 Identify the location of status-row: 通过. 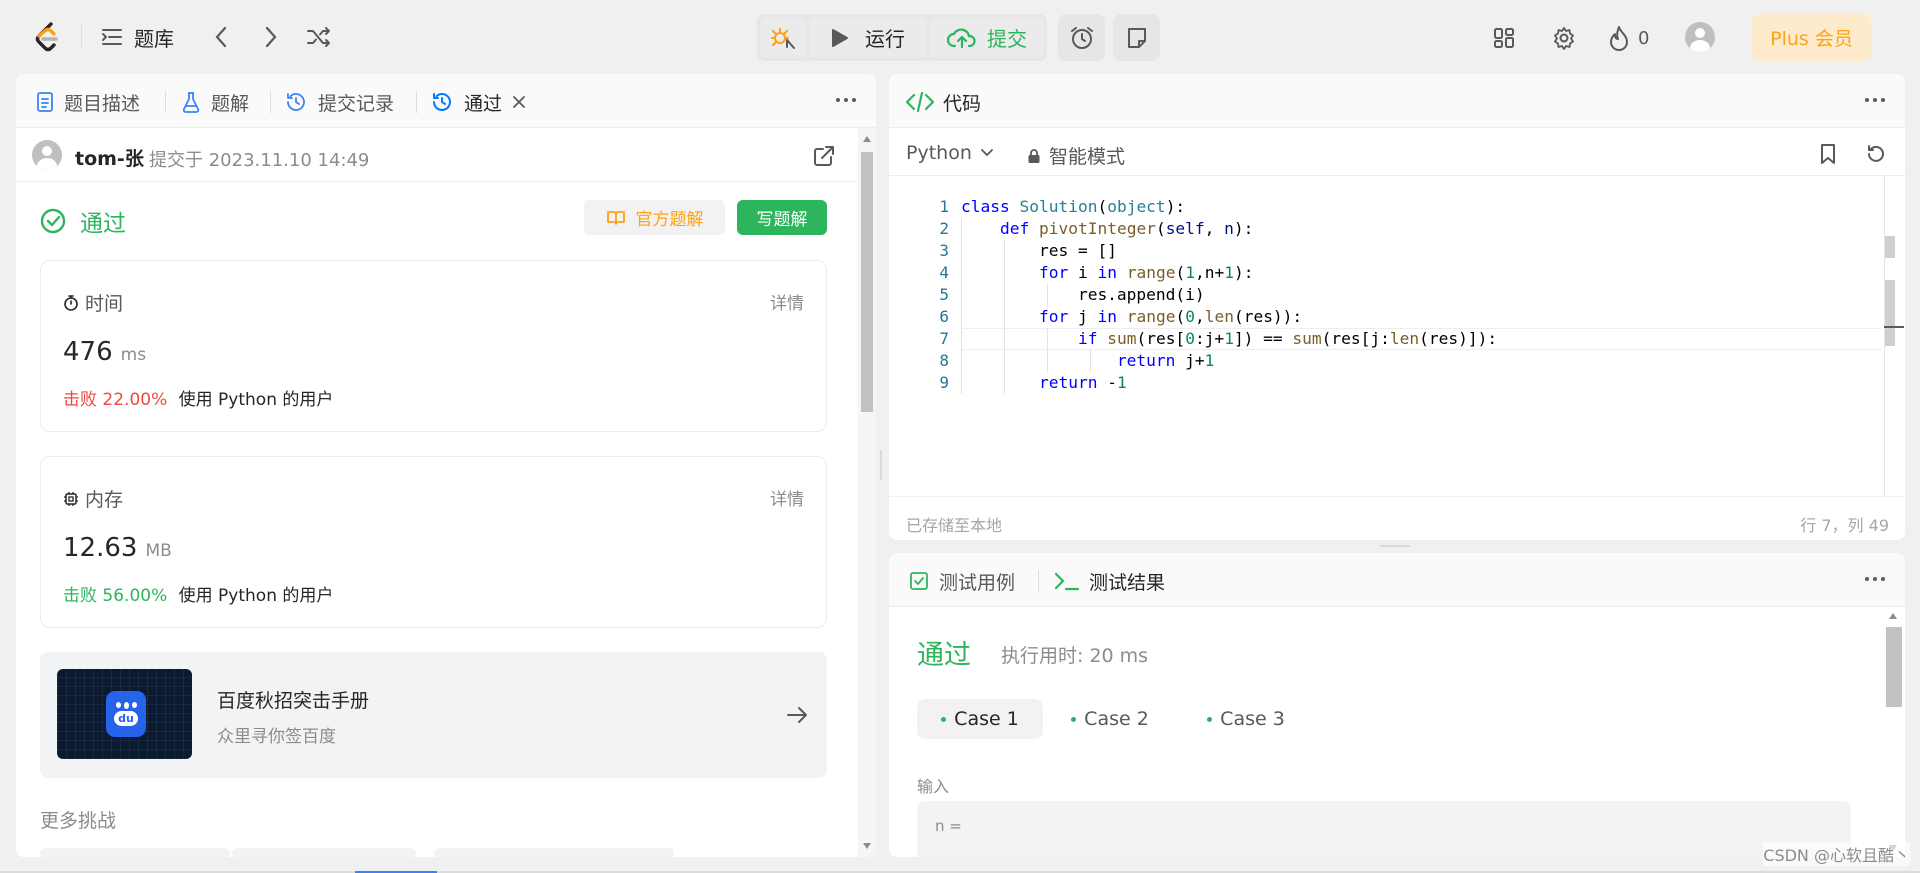
(83, 221).